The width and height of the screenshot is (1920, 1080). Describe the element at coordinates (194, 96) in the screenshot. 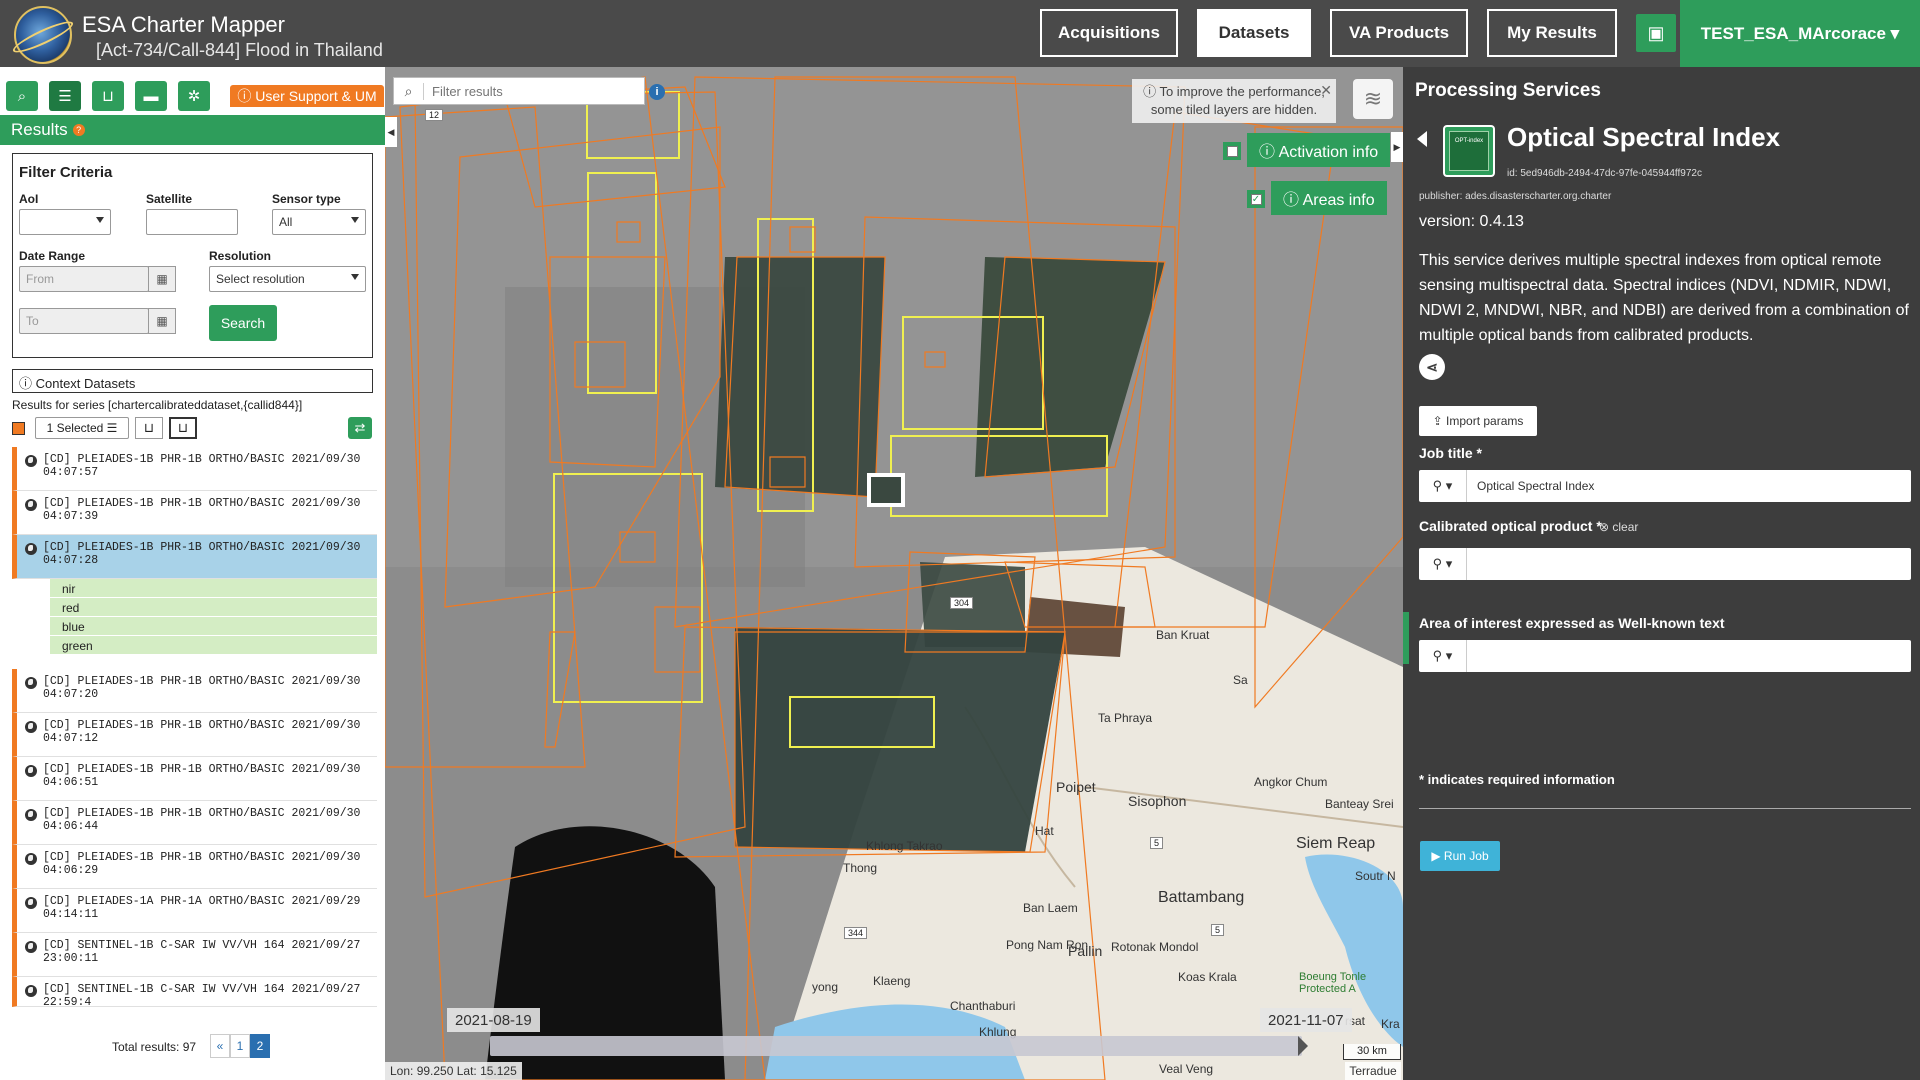

I see `settings-icon: ✲` at that location.